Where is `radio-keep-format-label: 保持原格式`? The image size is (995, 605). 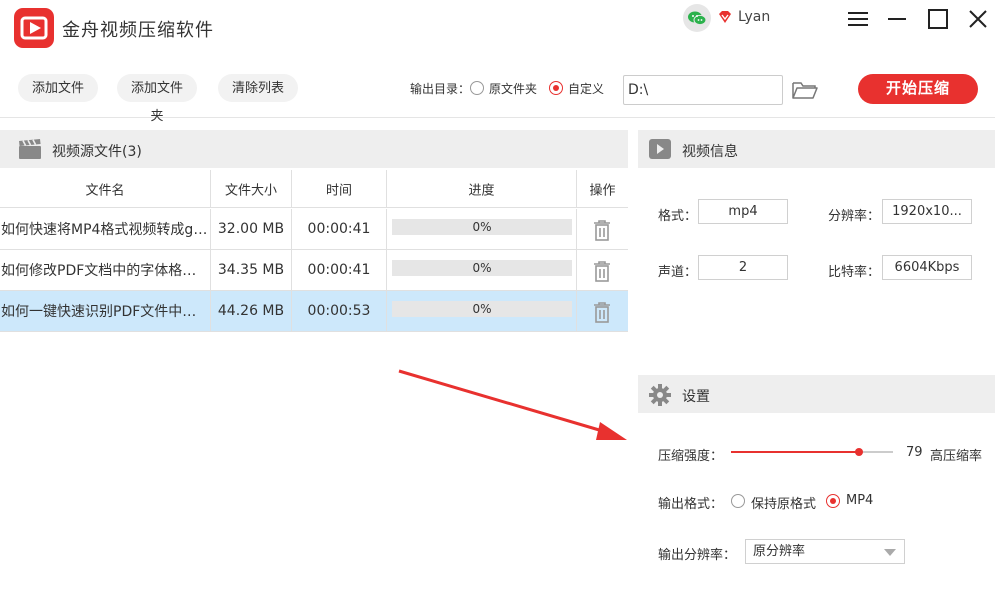
radio-keep-format-label: 保持原格式 is located at coordinates (783, 502).